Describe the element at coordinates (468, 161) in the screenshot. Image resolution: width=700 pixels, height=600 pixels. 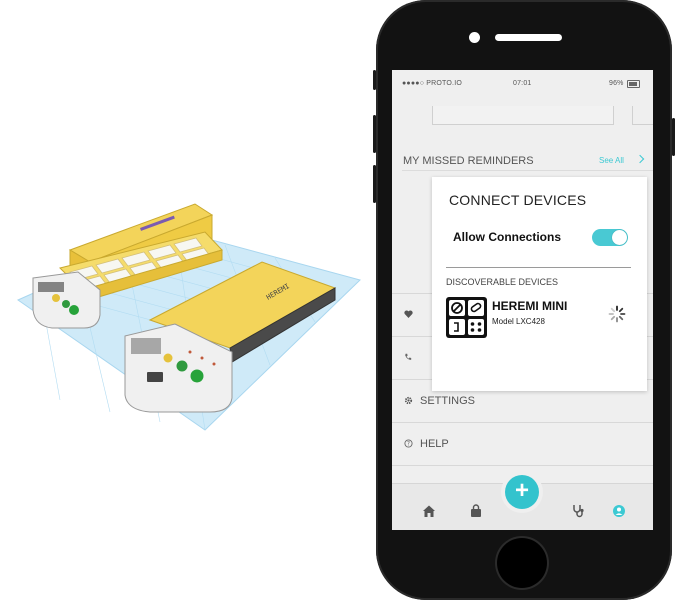
I see `missed-reminders-title: MY MISSED REMINDERS` at that location.